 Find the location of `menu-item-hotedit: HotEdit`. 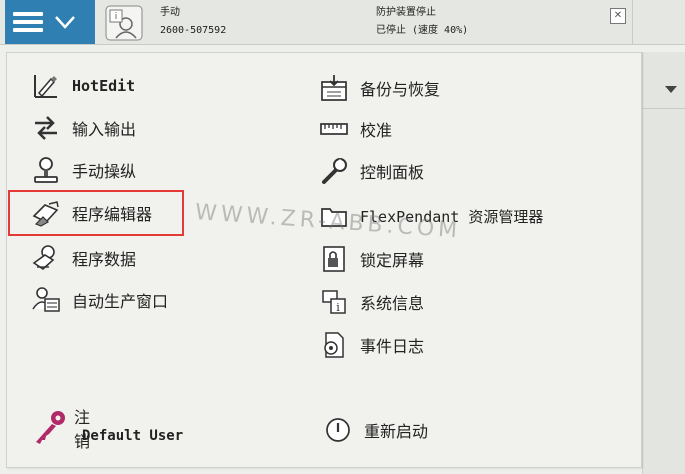

menu-item-hotedit: HotEdit is located at coordinates (80, 86).